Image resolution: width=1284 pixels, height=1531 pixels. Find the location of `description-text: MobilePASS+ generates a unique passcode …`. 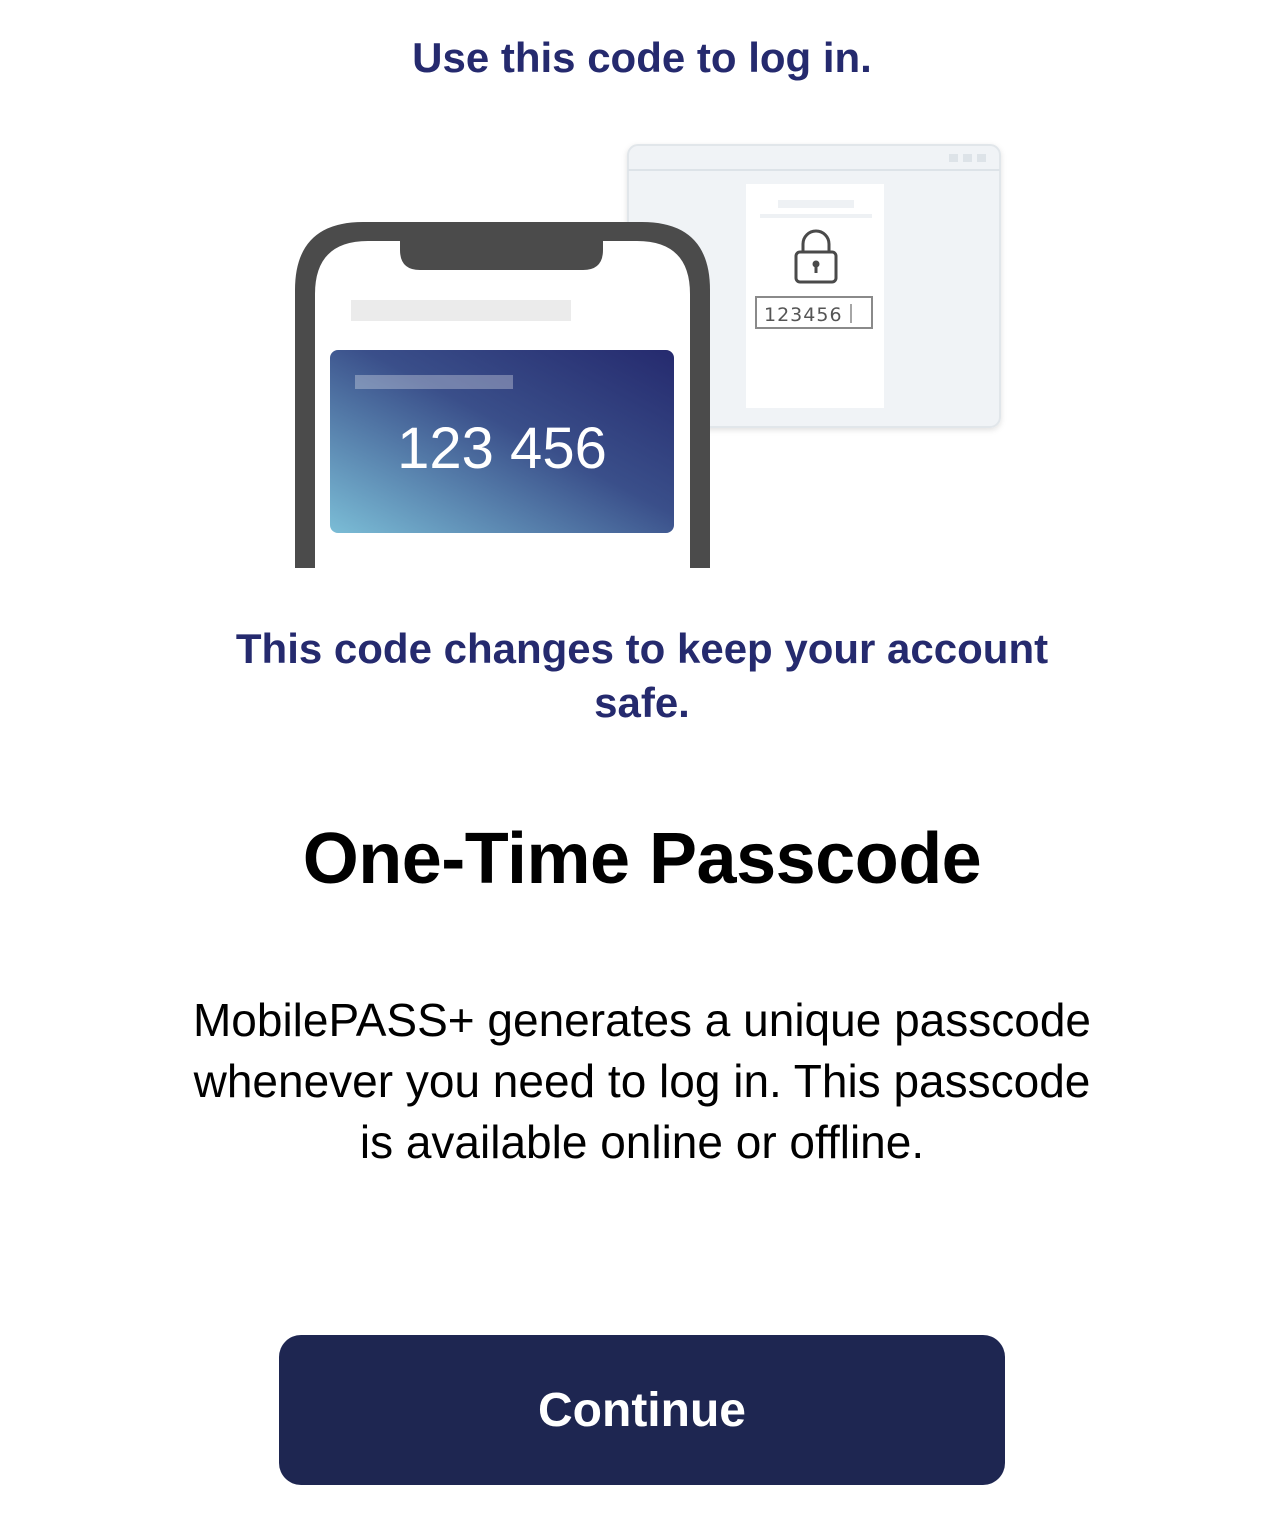

description-text: MobilePASS+ generates a unique passcode … is located at coordinates (642, 1081).